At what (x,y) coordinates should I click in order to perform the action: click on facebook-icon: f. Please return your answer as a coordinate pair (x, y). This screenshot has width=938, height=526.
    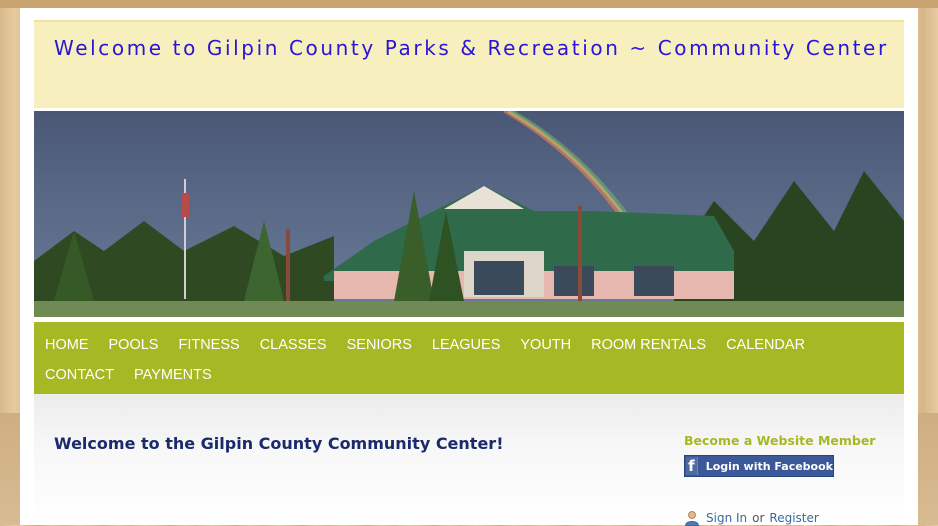
    Looking at the image, I should click on (692, 466).